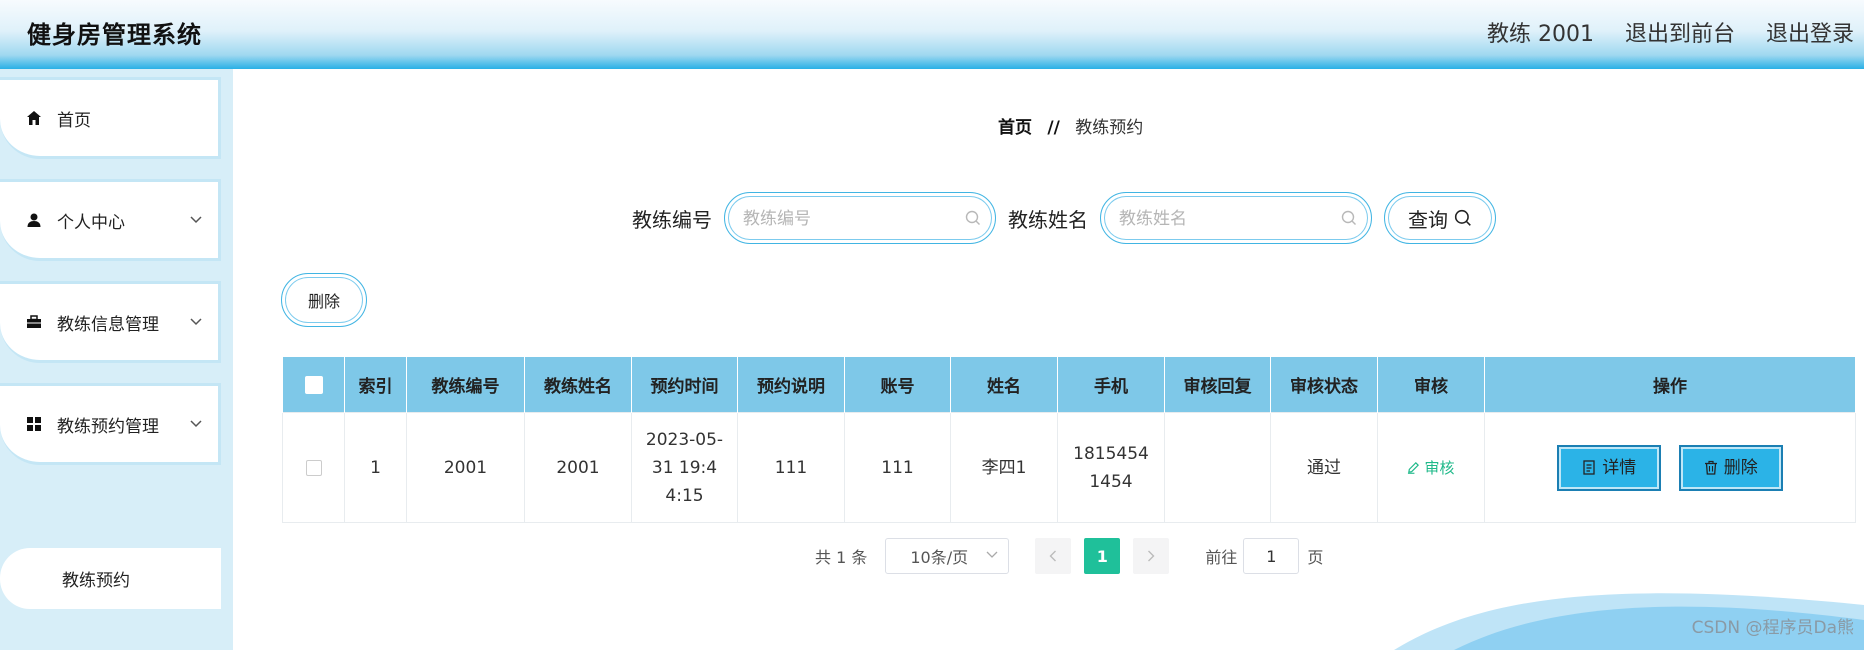  I want to click on booking-time-text: 2023-05-31 19:44:15, so click(684, 467).